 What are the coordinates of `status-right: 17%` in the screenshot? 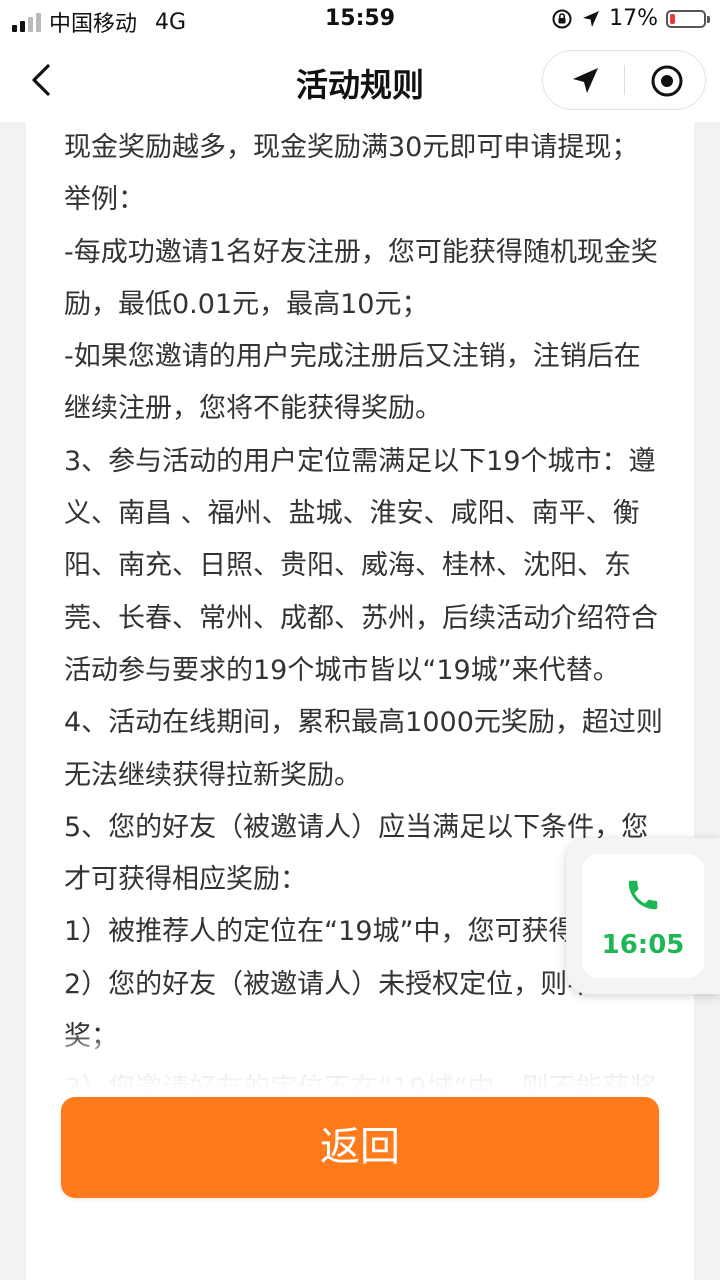 It's located at (630, 18).